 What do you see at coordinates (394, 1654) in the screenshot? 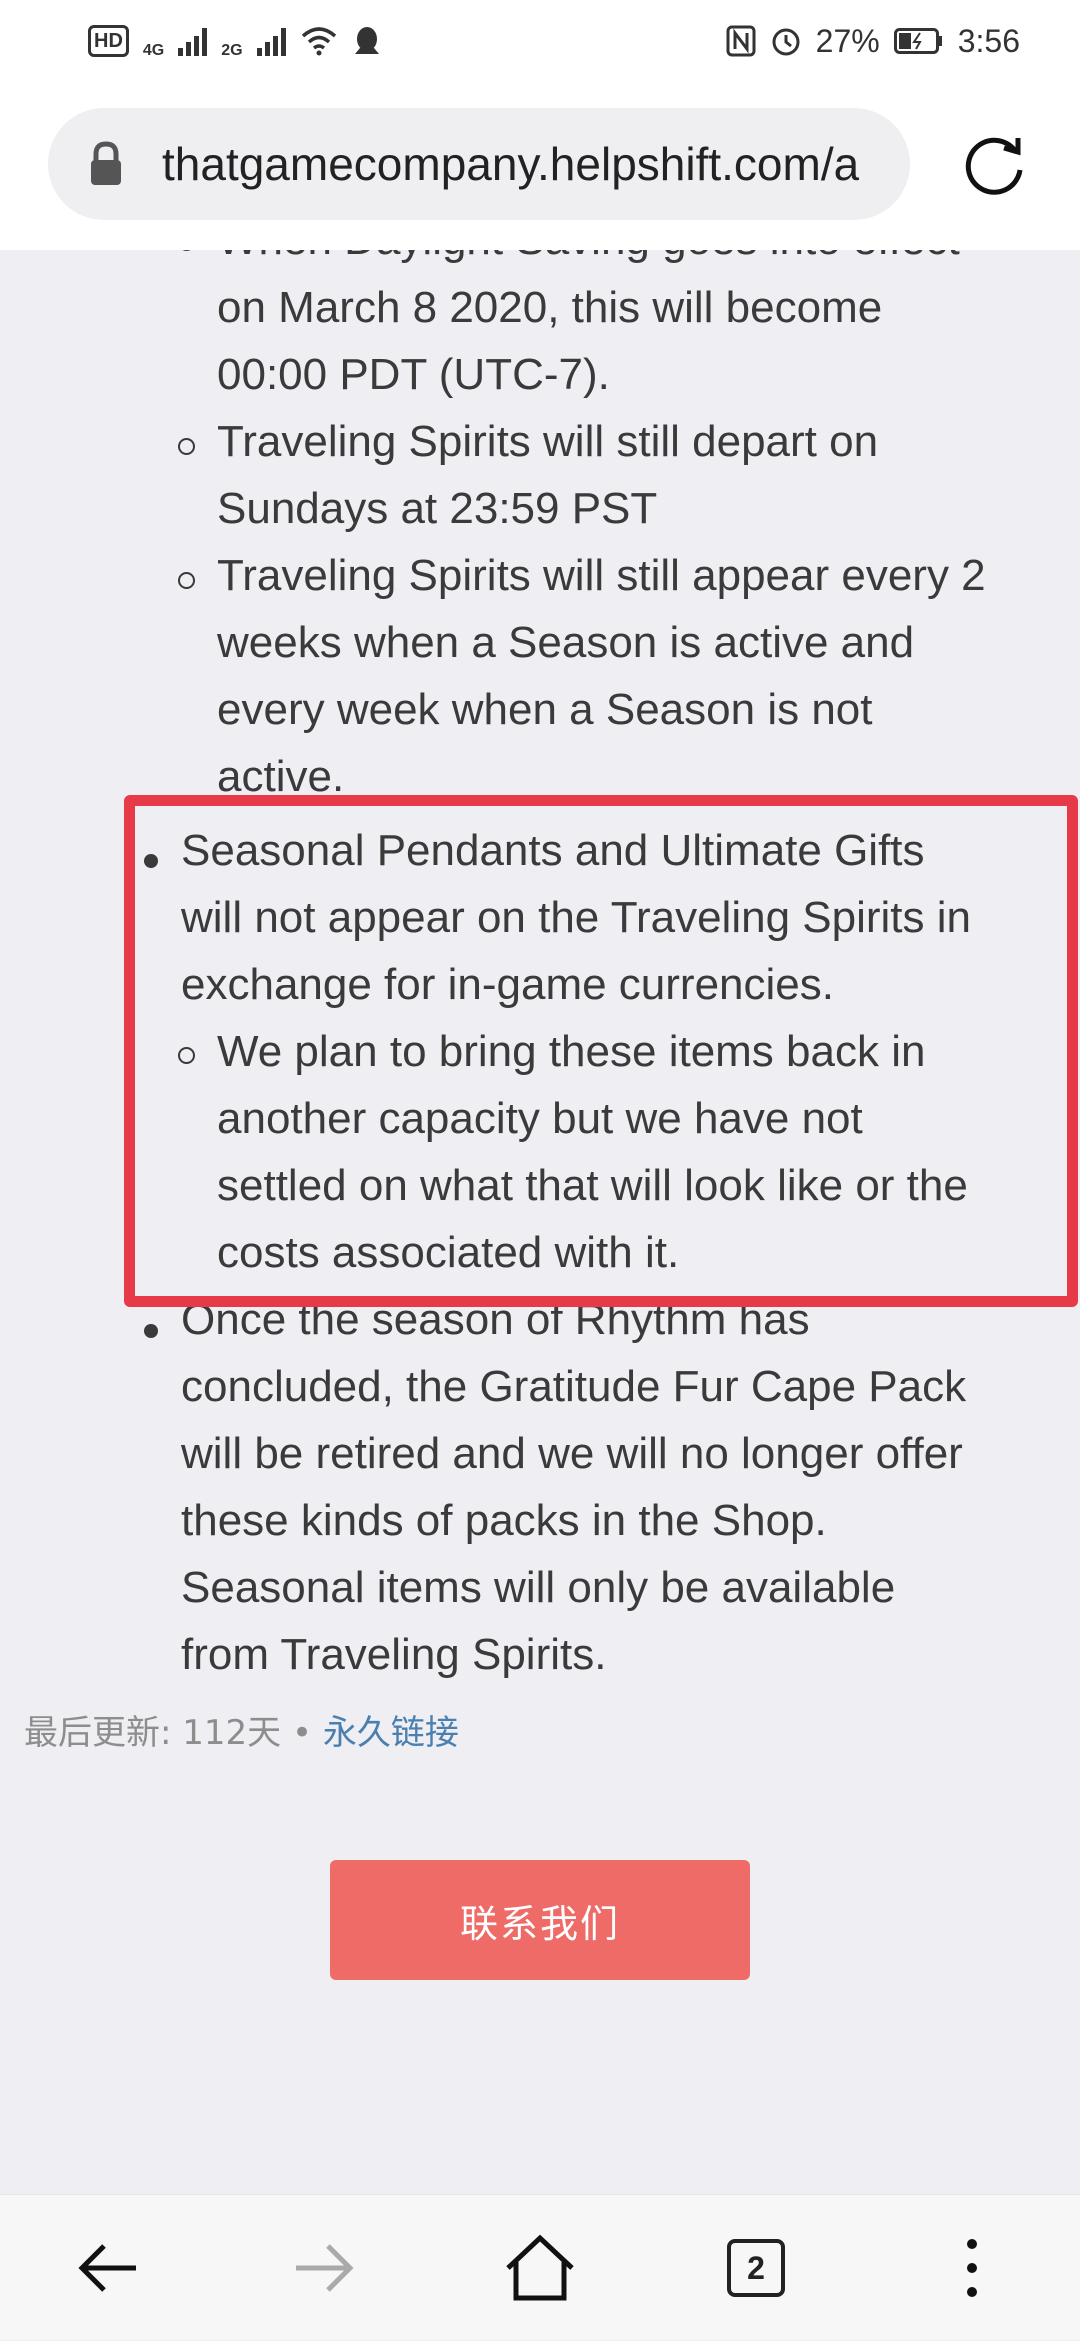
I see `article-line: from Traveling Spirits.` at bounding box center [394, 1654].